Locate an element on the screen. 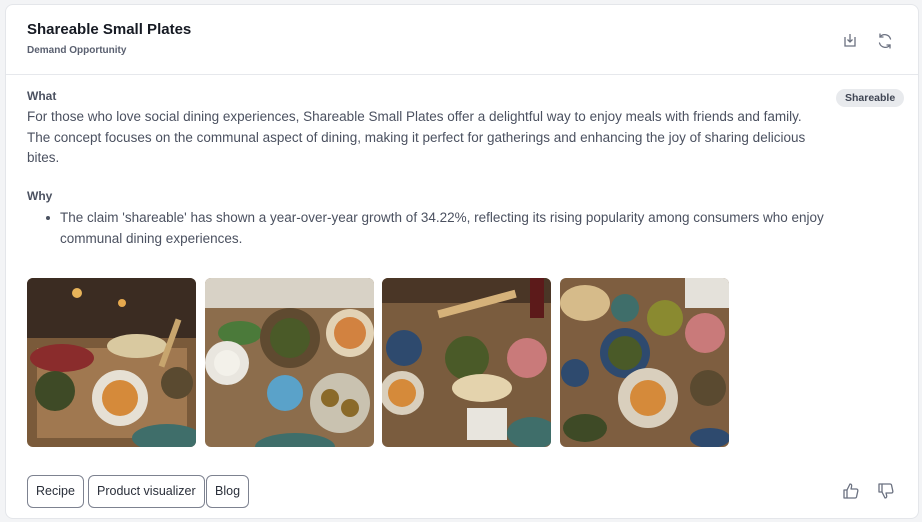 This screenshot has width=922, height=522. blog-button: Blog is located at coordinates (228, 491).